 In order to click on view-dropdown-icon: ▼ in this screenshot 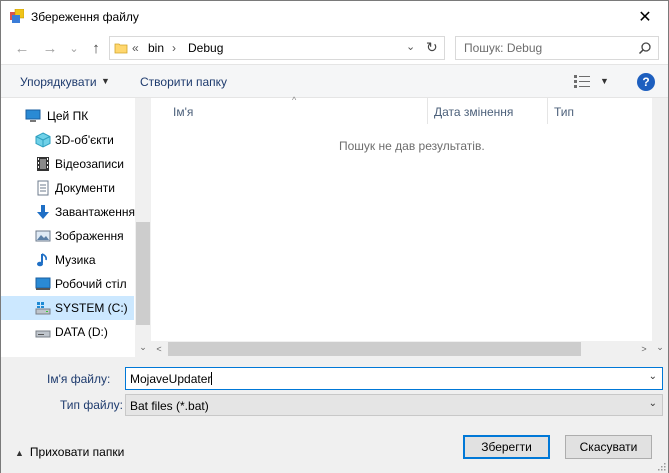, I will do `click(604, 81)`.